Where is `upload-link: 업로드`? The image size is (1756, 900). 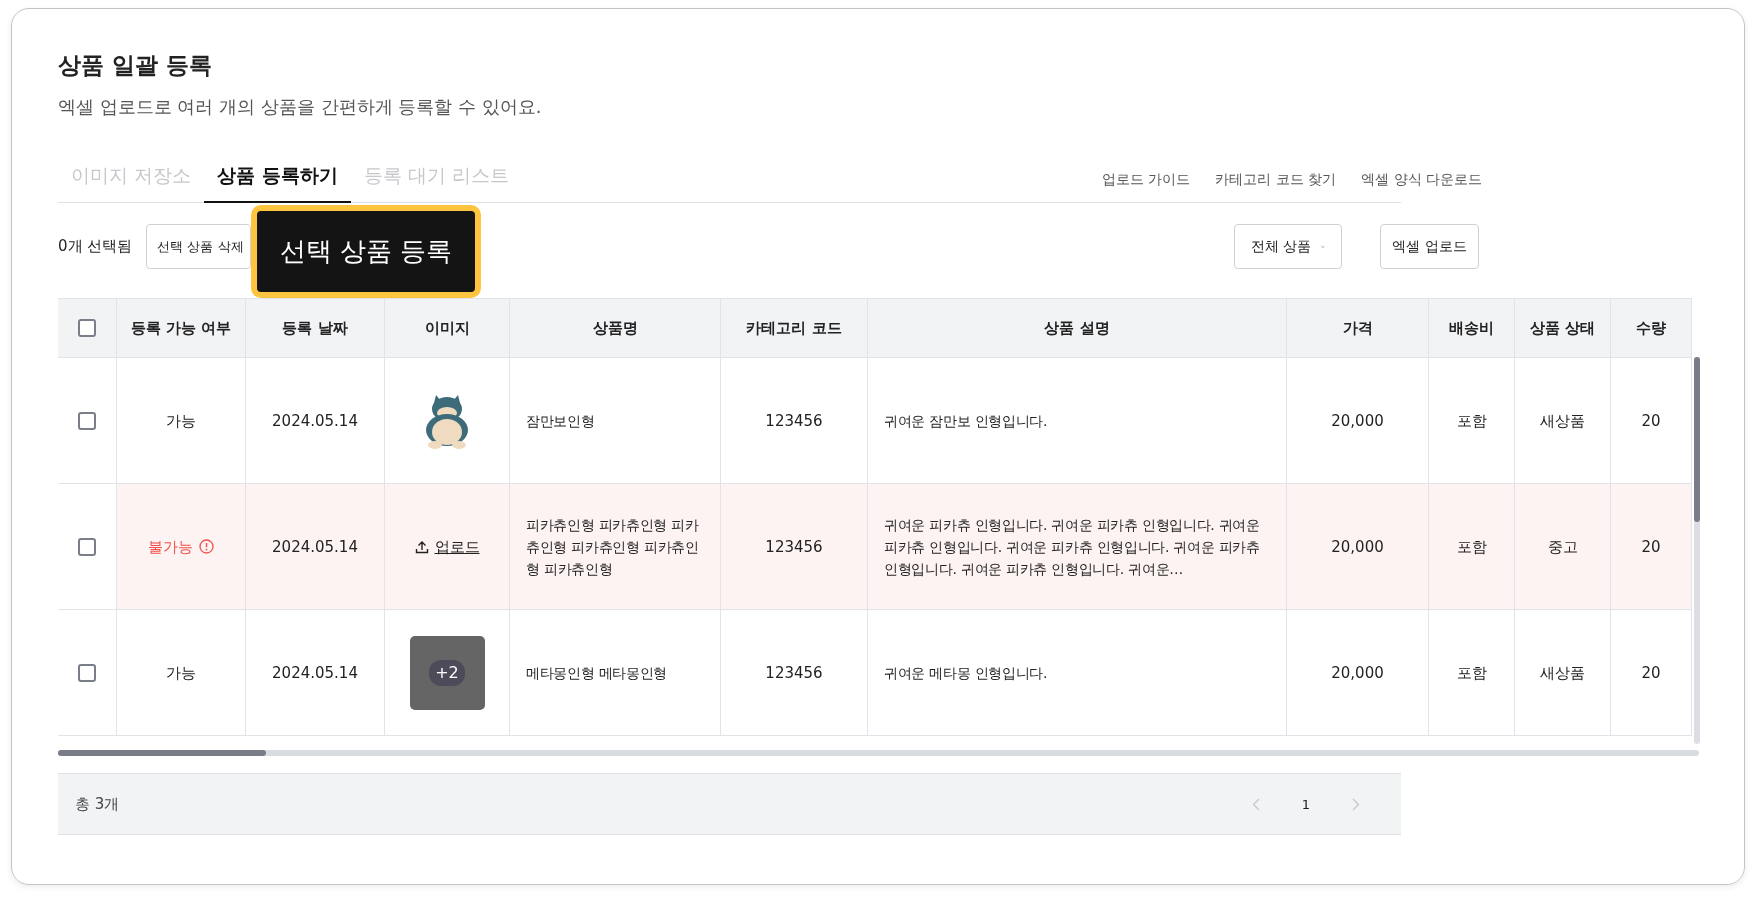
upload-link: 업로드 is located at coordinates (447, 546).